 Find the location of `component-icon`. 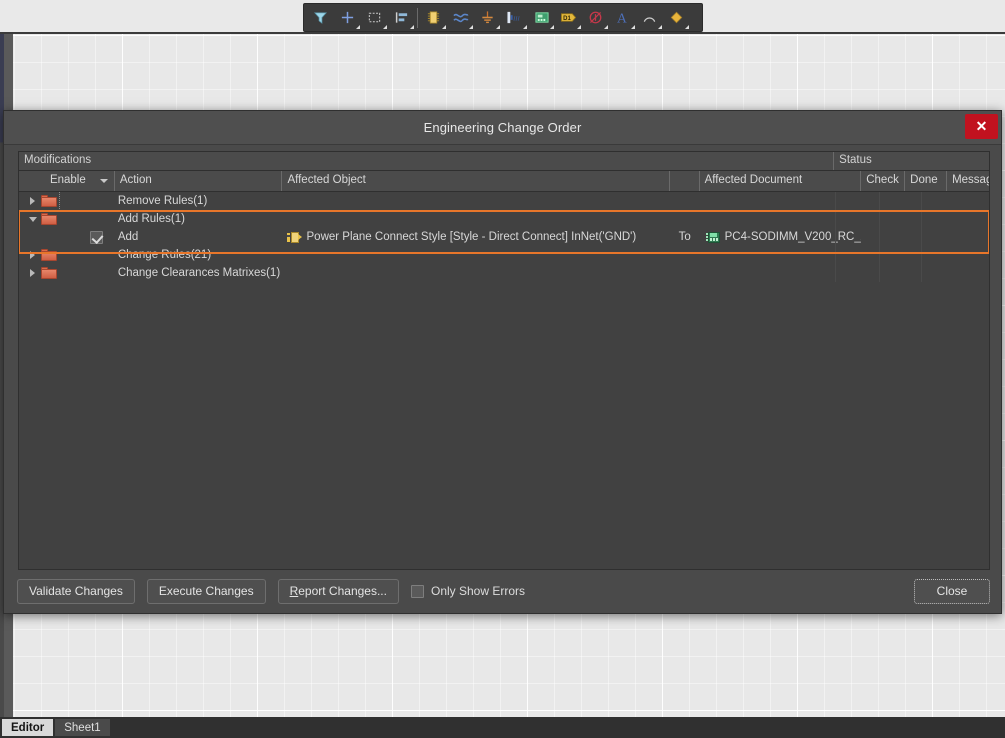

component-icon is located at coordinates (433, 17).